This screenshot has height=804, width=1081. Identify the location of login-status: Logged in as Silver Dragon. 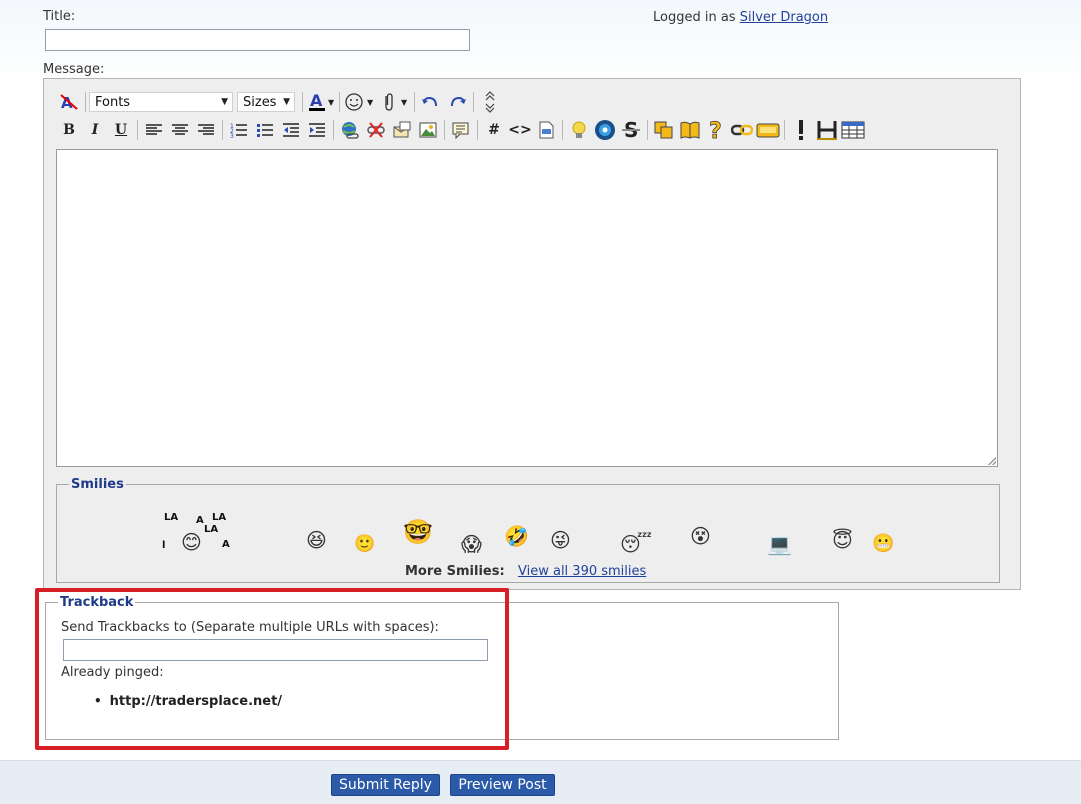
(740, 17).